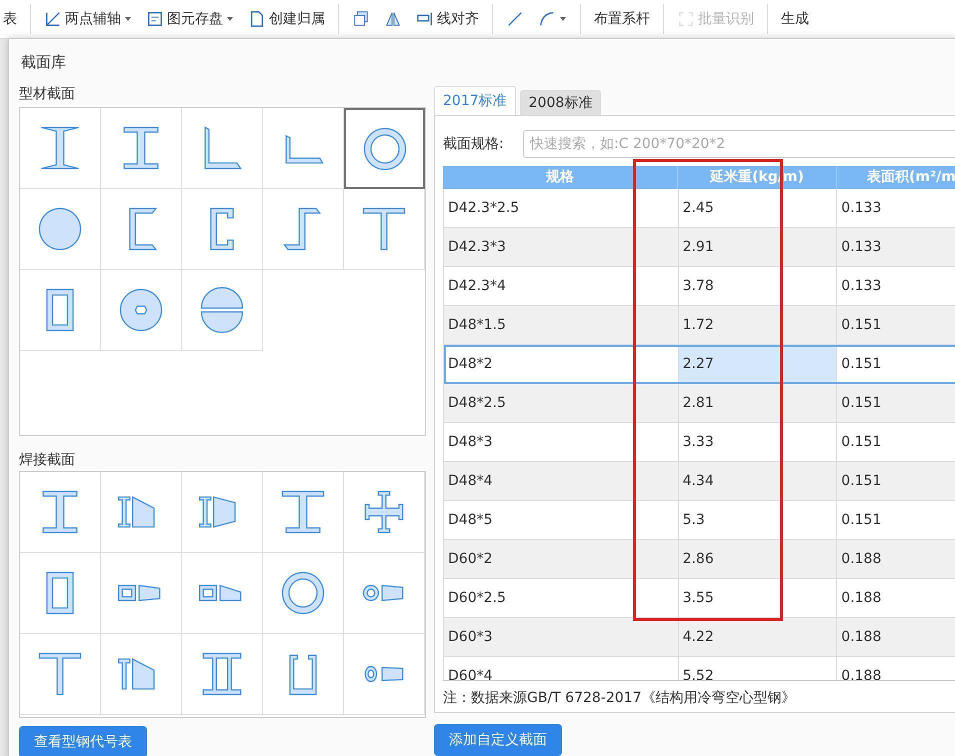  Describe the element at coordinates (758, 637) in the screenshot. I see `table-cell: 4.22` at that location.